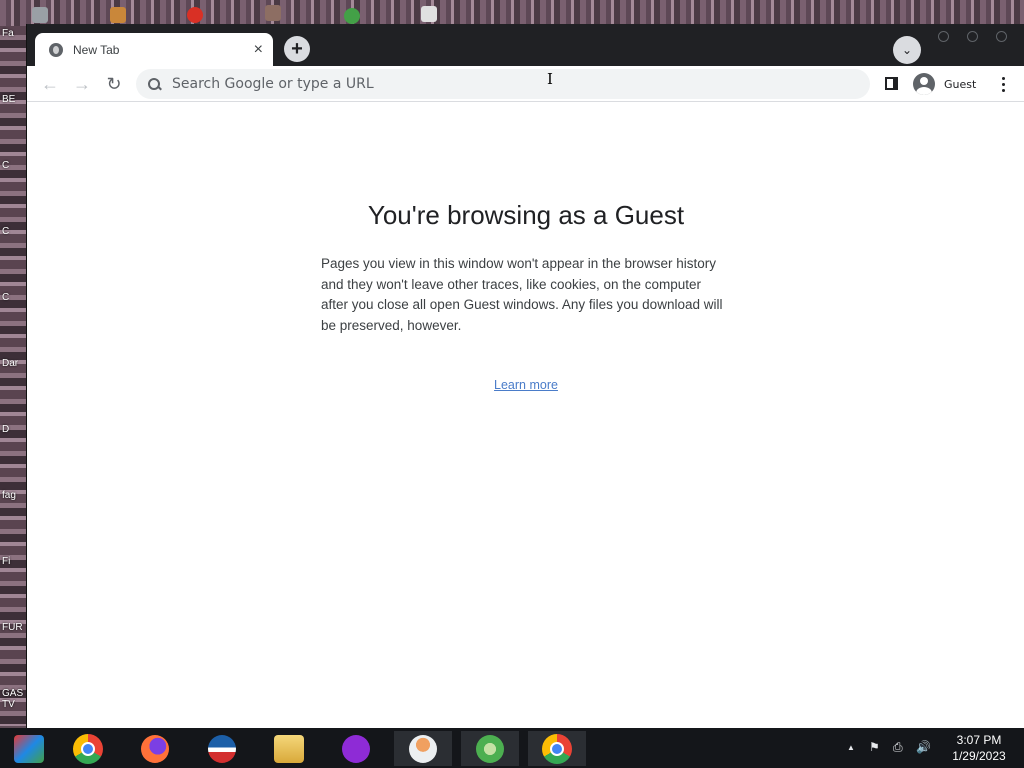 This screenshot has height=768, width=1024. I want to click on desktop-label: Fi, so click(6, 561).